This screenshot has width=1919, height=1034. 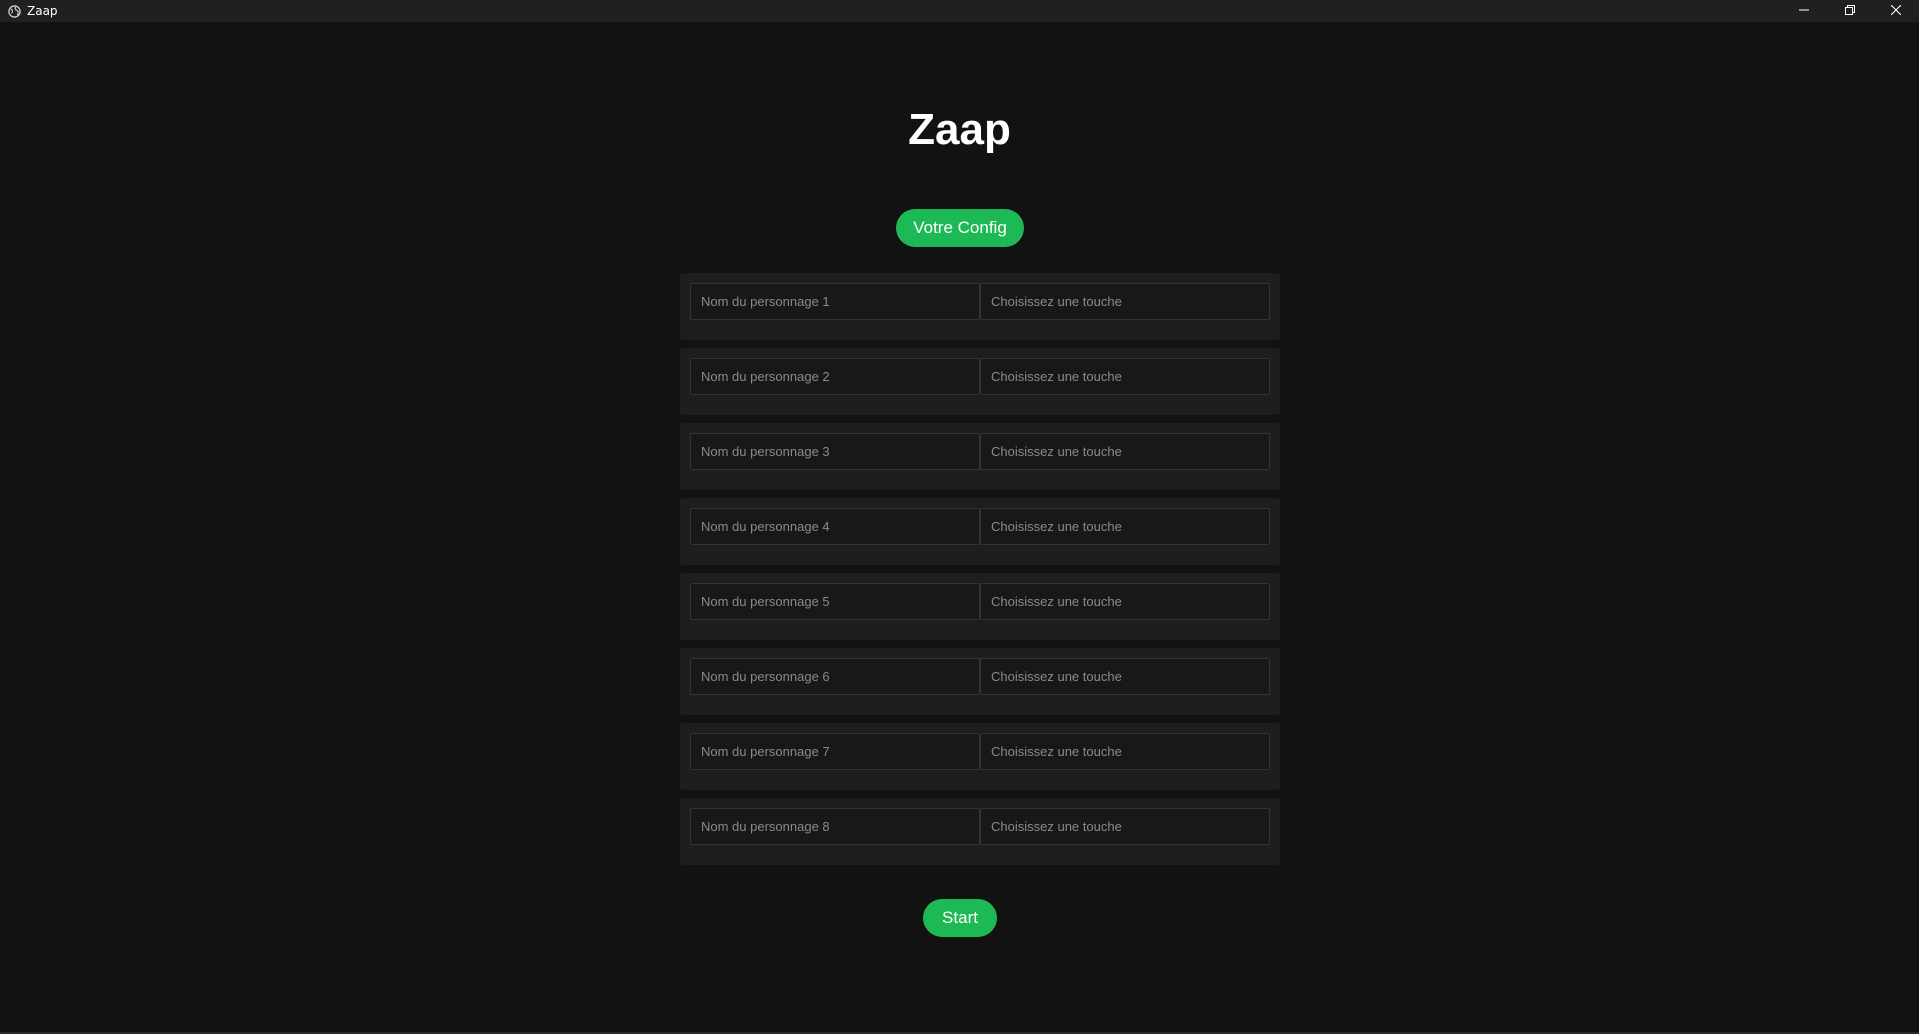 I want to click on minimize-button, so click(x=1804, y=11).